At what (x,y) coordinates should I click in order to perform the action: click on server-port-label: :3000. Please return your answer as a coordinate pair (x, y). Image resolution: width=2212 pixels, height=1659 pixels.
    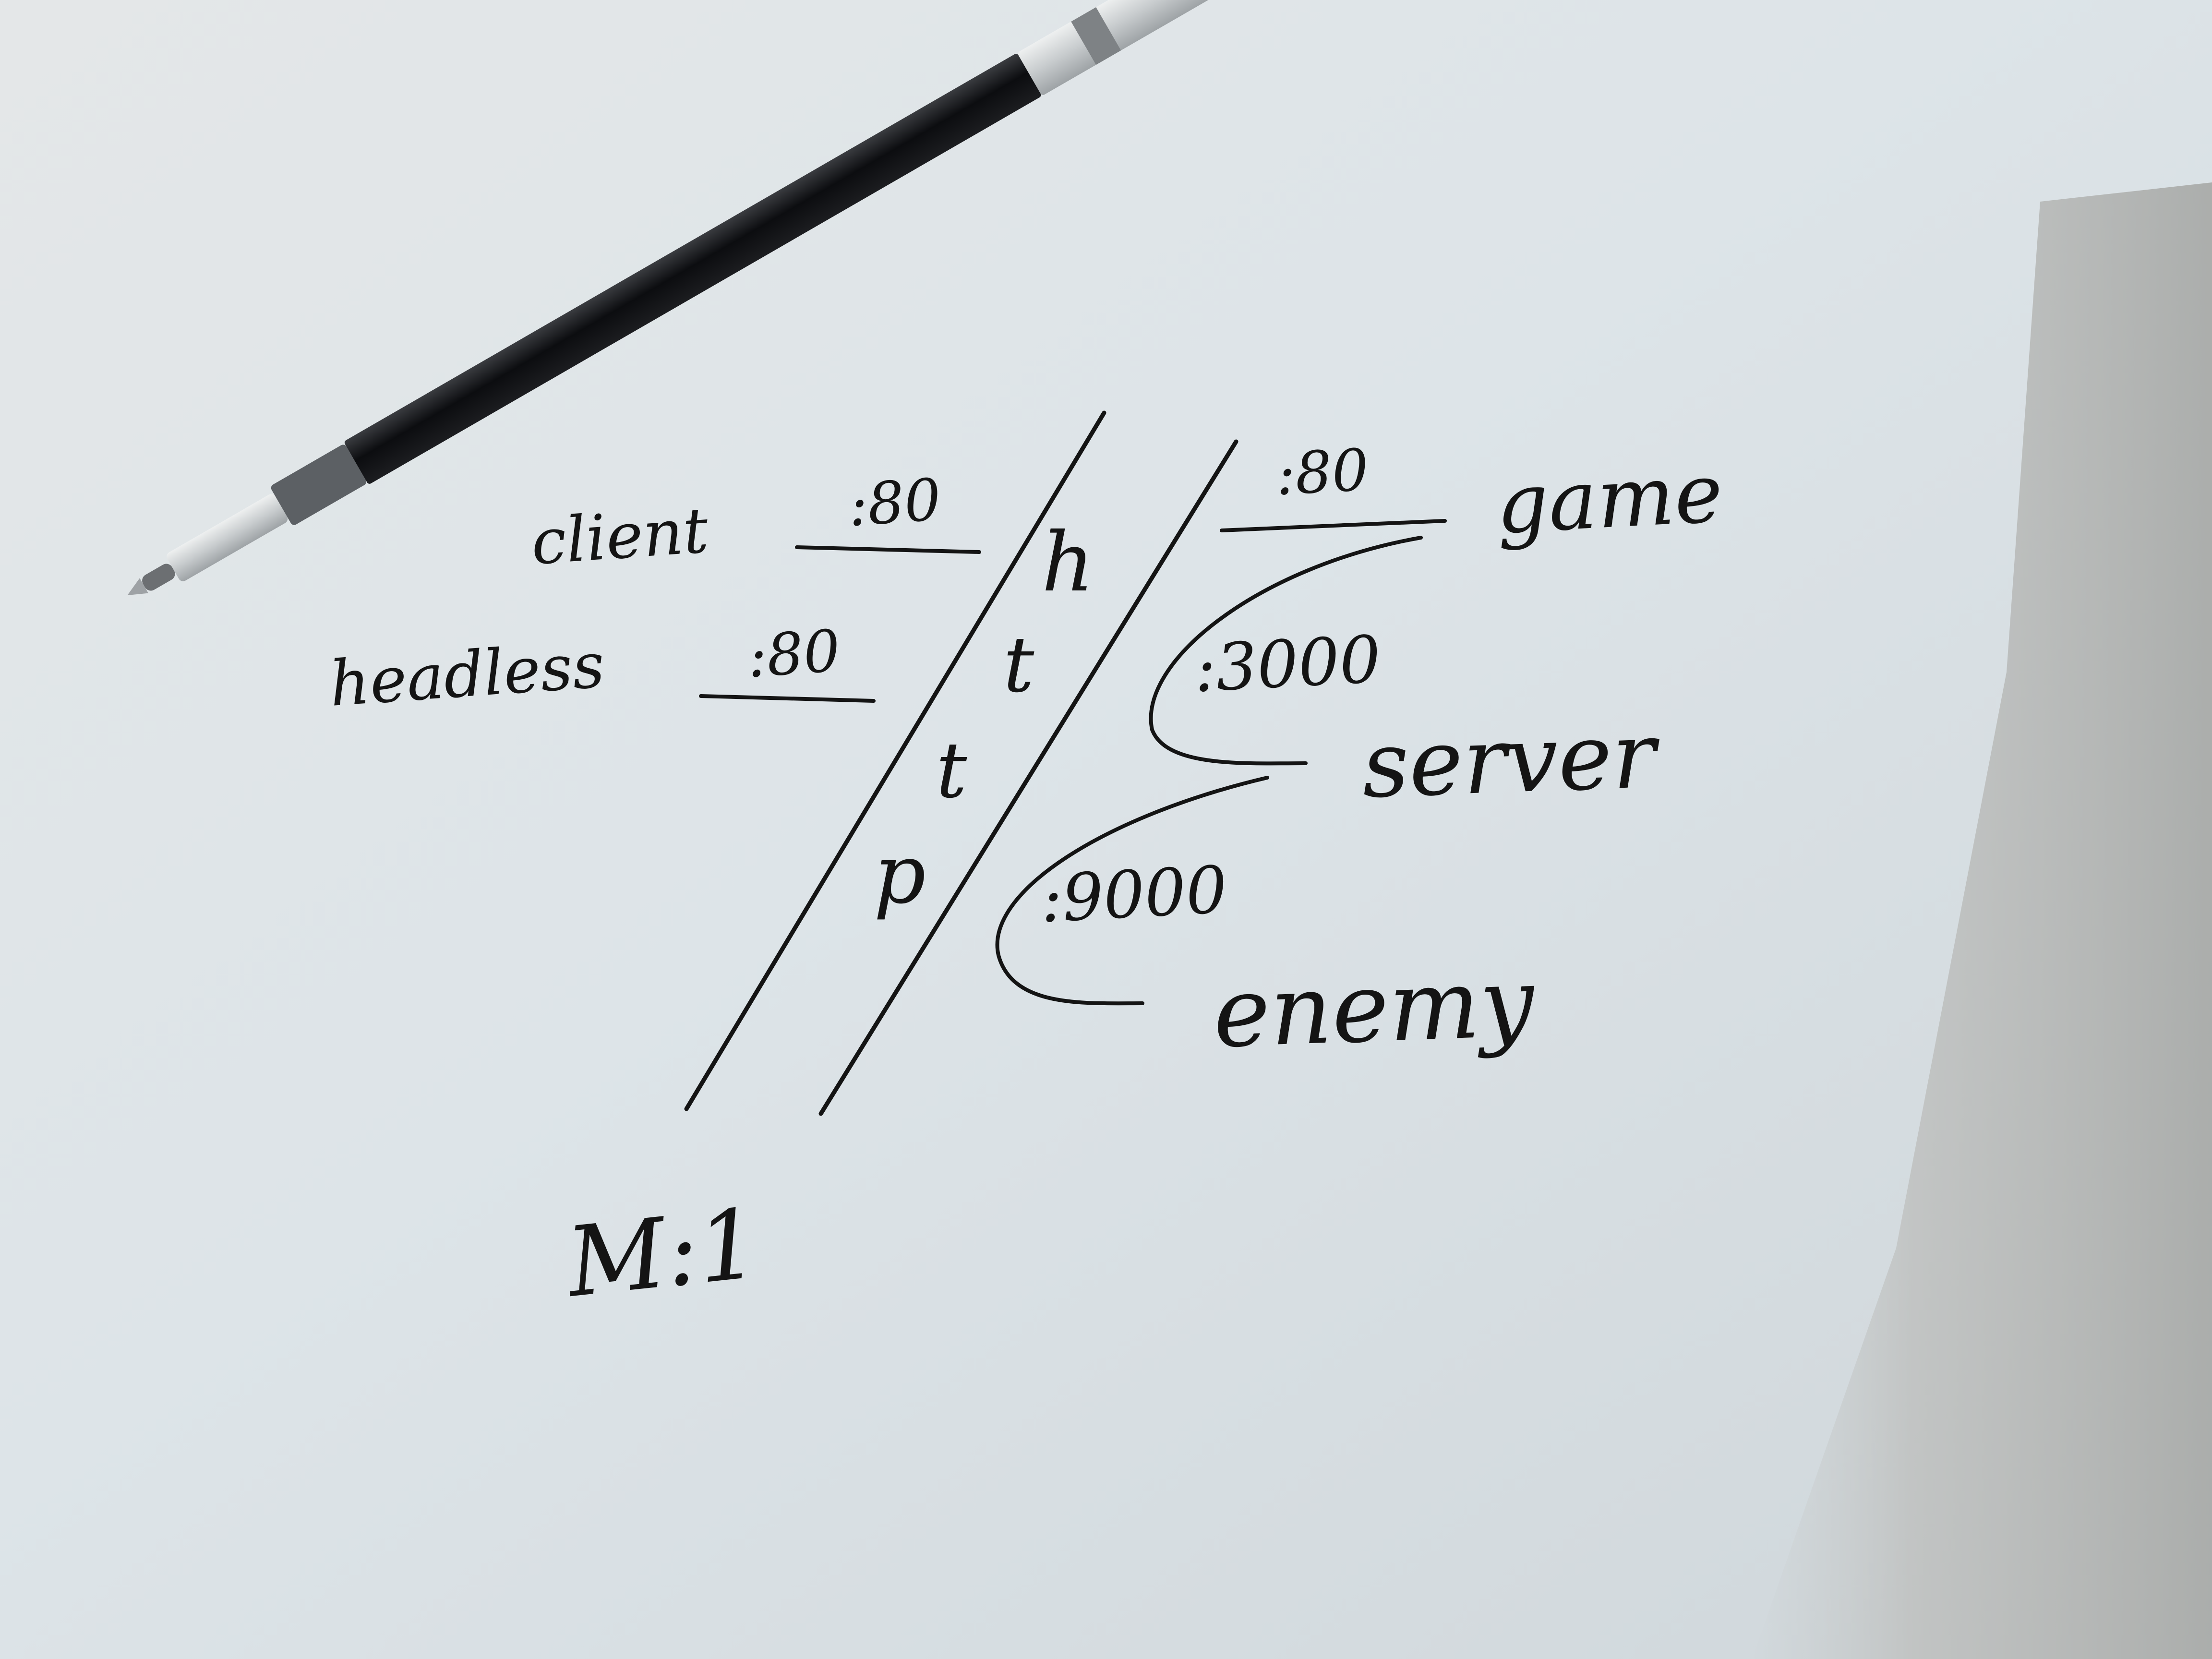
    Looking at the image, I should click on (1287, 665).